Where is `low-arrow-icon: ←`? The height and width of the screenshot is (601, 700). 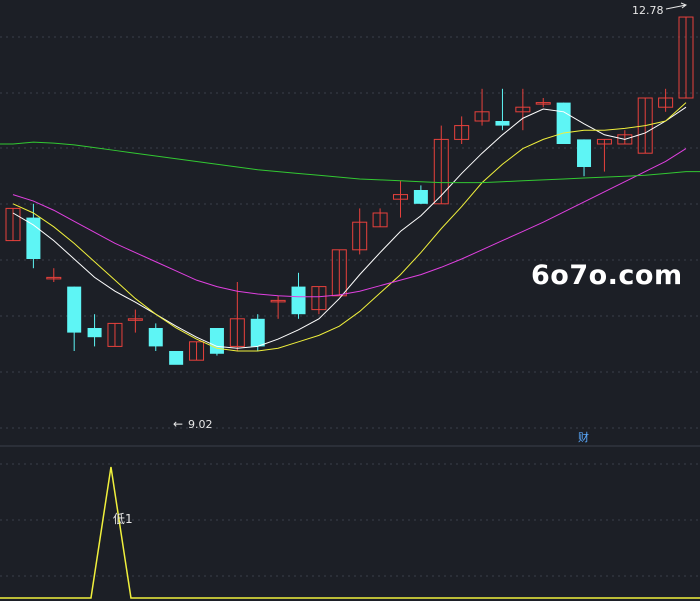 low-arrow-icon: ← is located at coordinates (178, 424).